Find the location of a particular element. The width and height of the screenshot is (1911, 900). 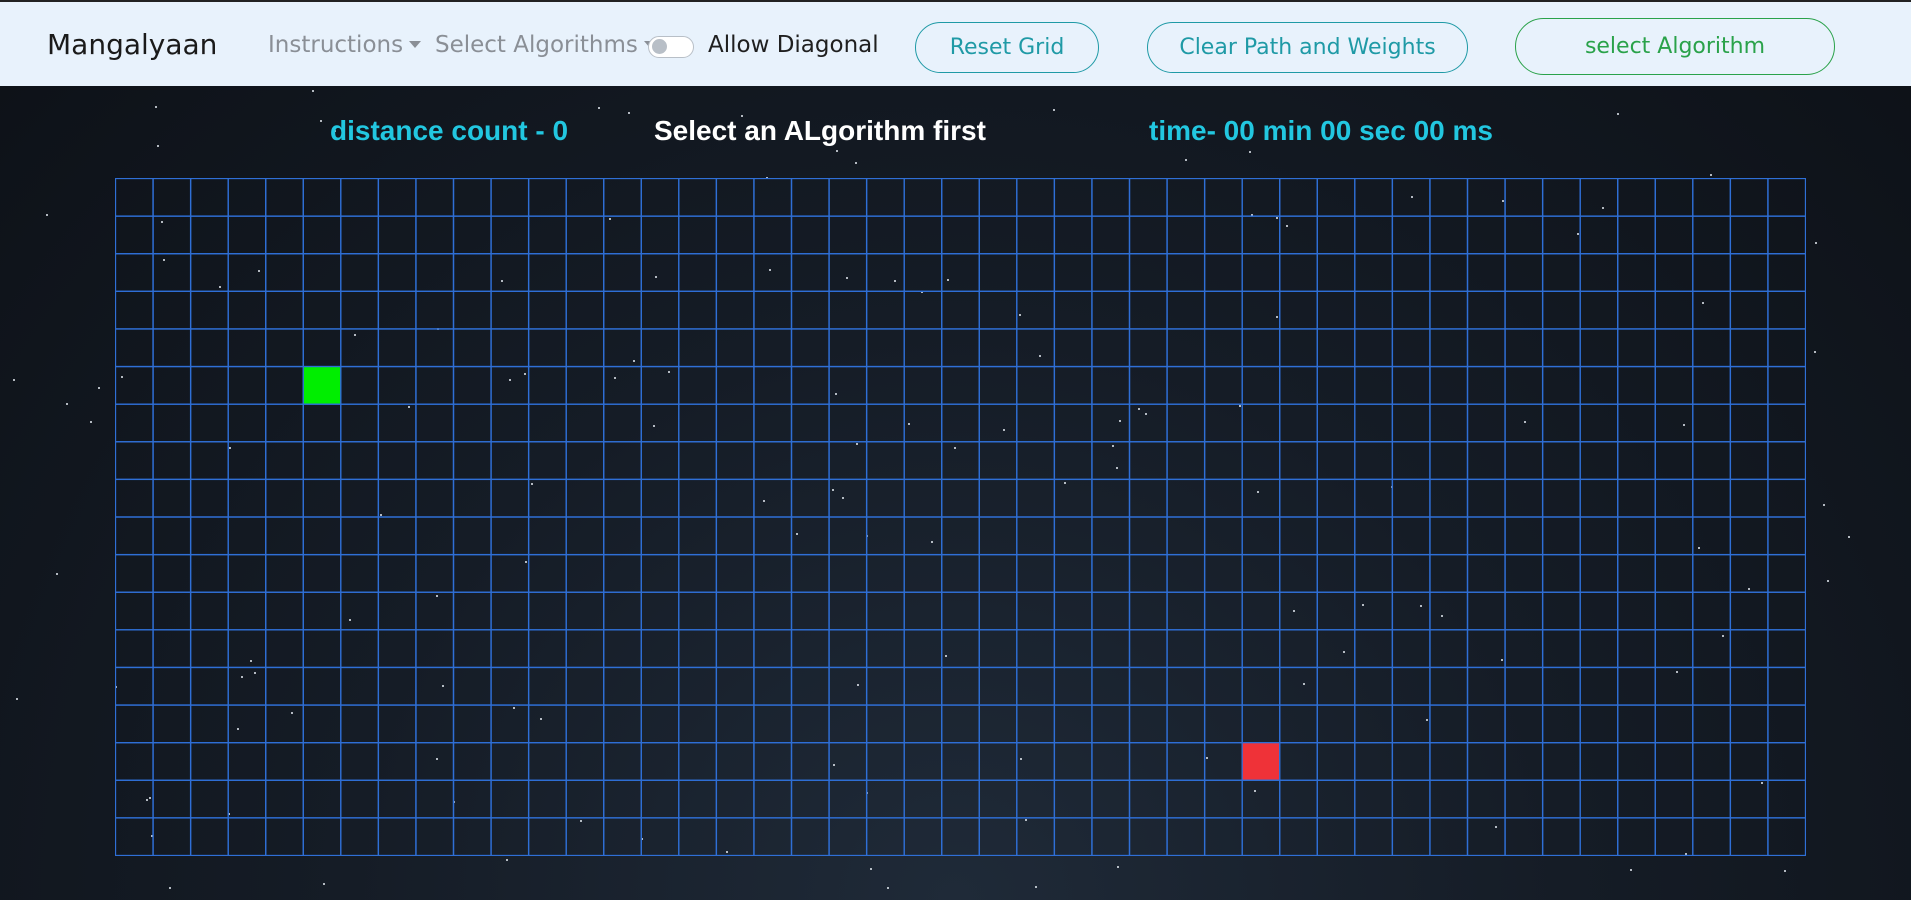

end-node is located at coordinates (1261, 761).